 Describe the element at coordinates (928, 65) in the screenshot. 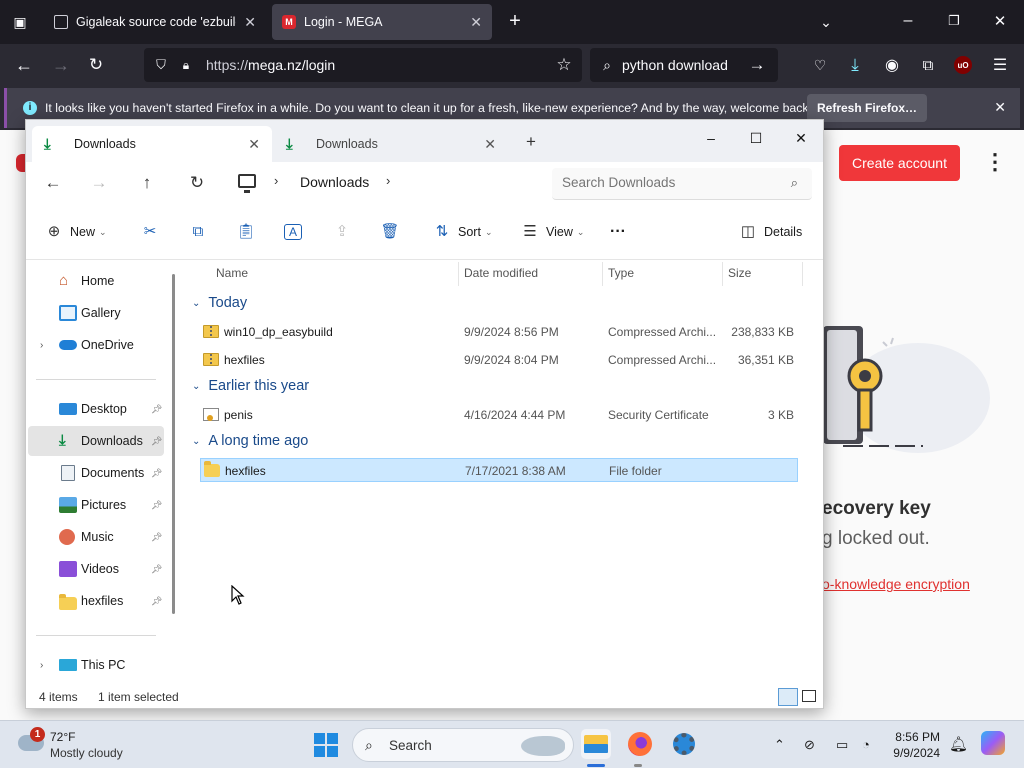

I see `extensions-icon: ⧉` at that location.